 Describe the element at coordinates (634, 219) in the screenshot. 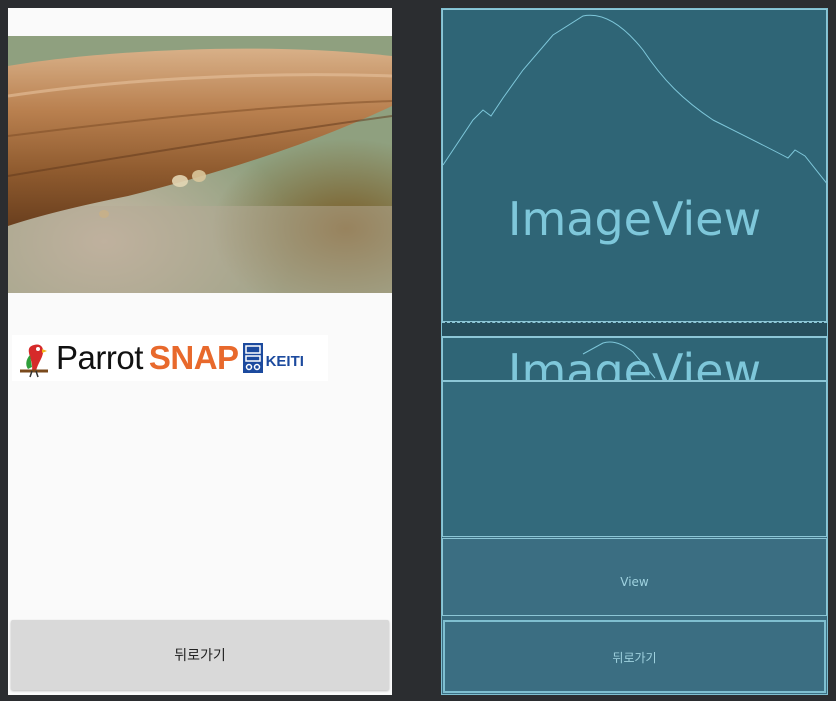

I see `blueprint-imageview-main-label: ImageView` at that location.